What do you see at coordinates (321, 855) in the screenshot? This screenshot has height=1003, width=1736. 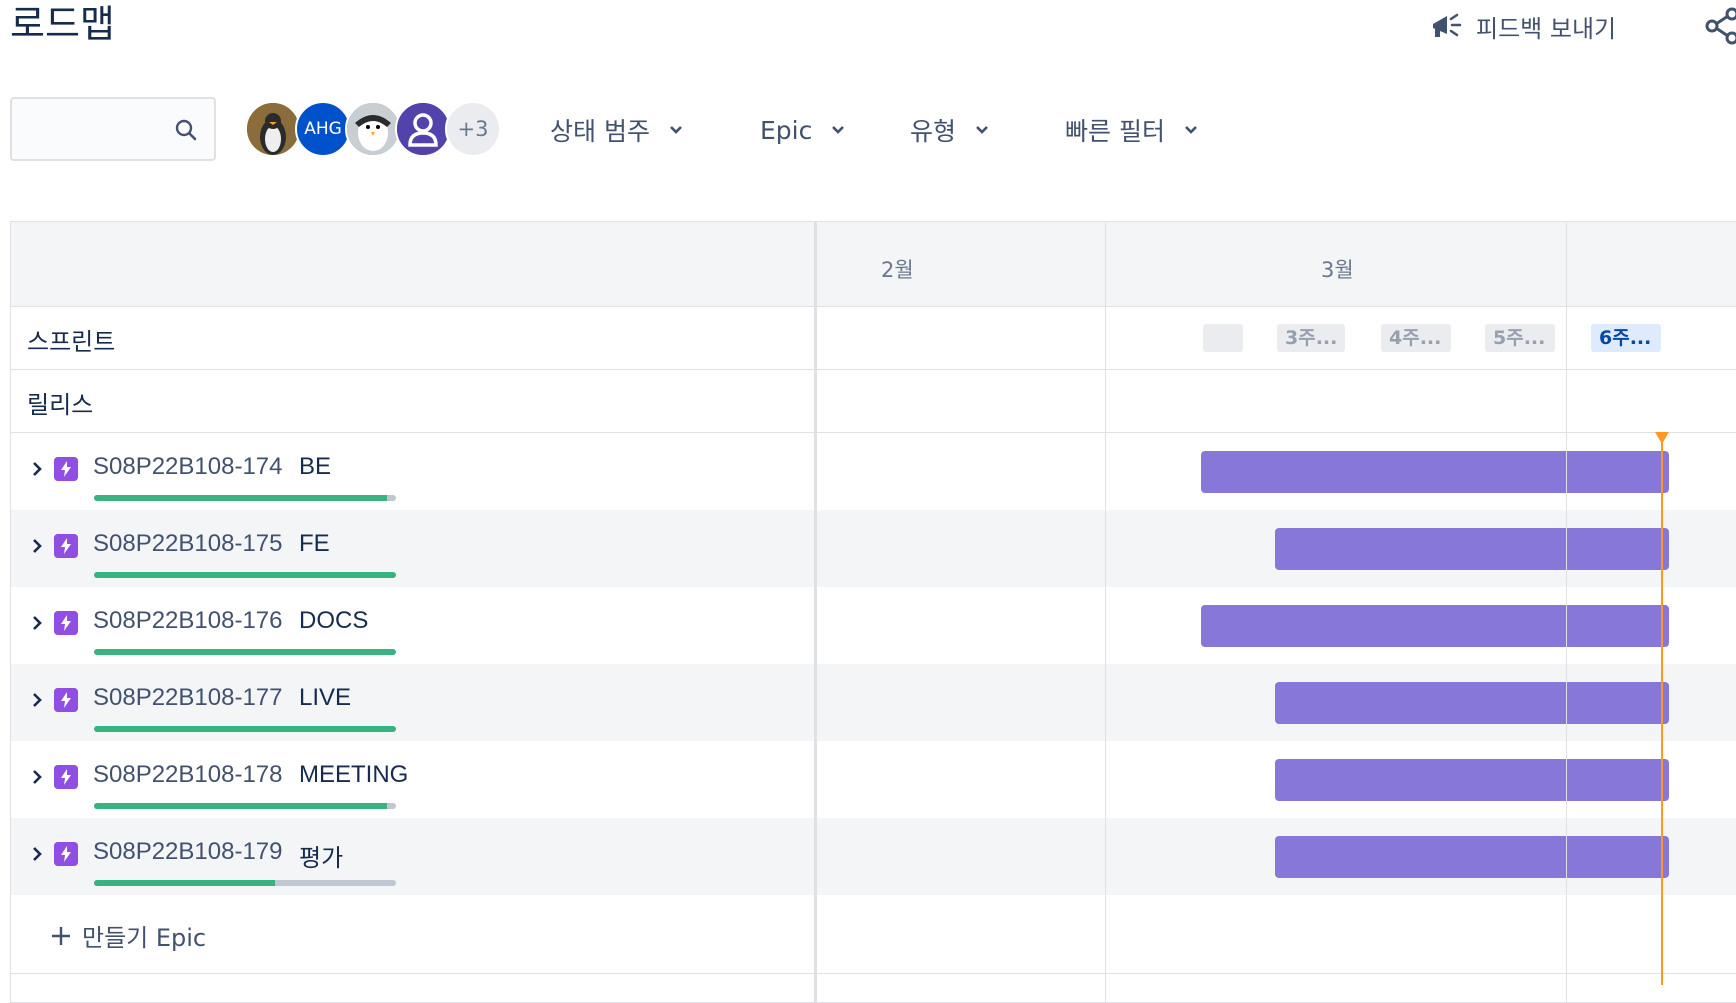 I see `epic-name: 평가` at bounding box center [321, 855].